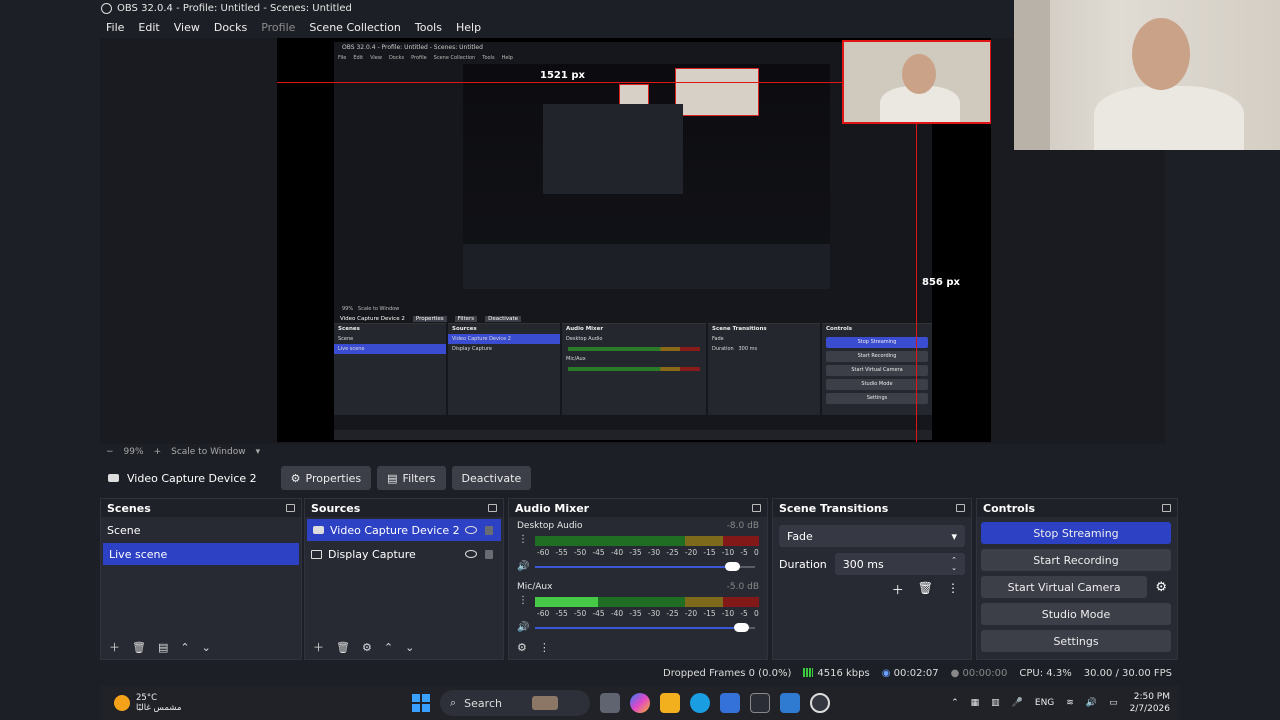  Describe the element at coordinates (640, 703) in the screenshot. I see `copilot-icon` at that location.